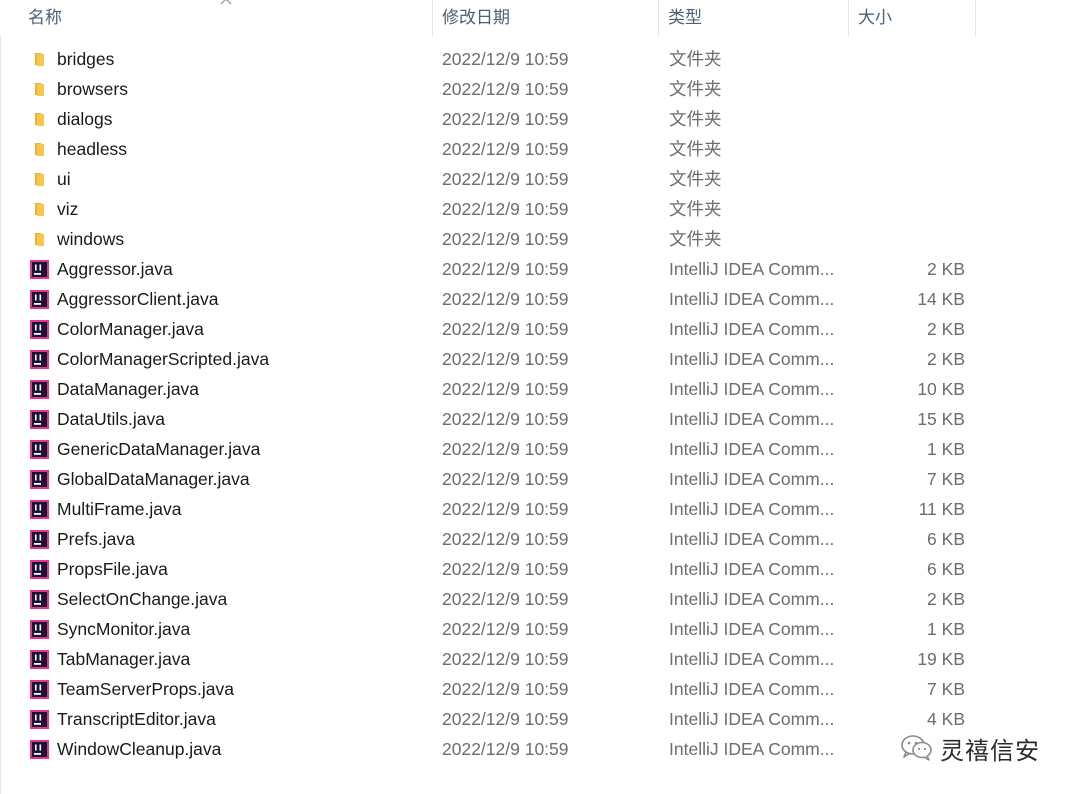 The height and width of the screenshot is (794, 1080). Describe the element at coordinates (975, 18) in the screenshot. I see `column-divider` at that location.